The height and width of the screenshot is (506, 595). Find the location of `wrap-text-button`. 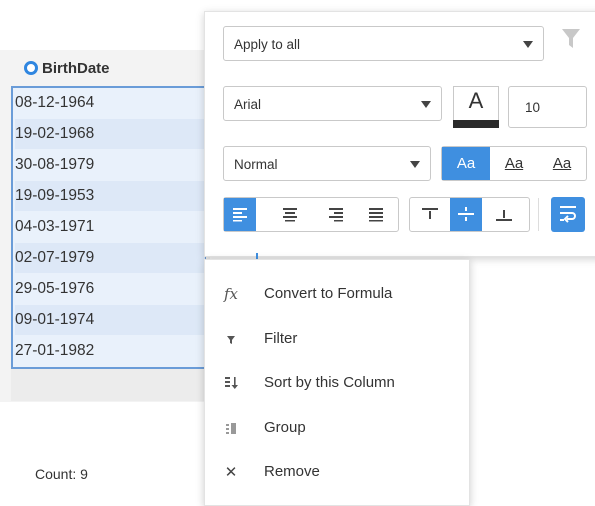

wrap-text-button is located at coordinates (568, 214).